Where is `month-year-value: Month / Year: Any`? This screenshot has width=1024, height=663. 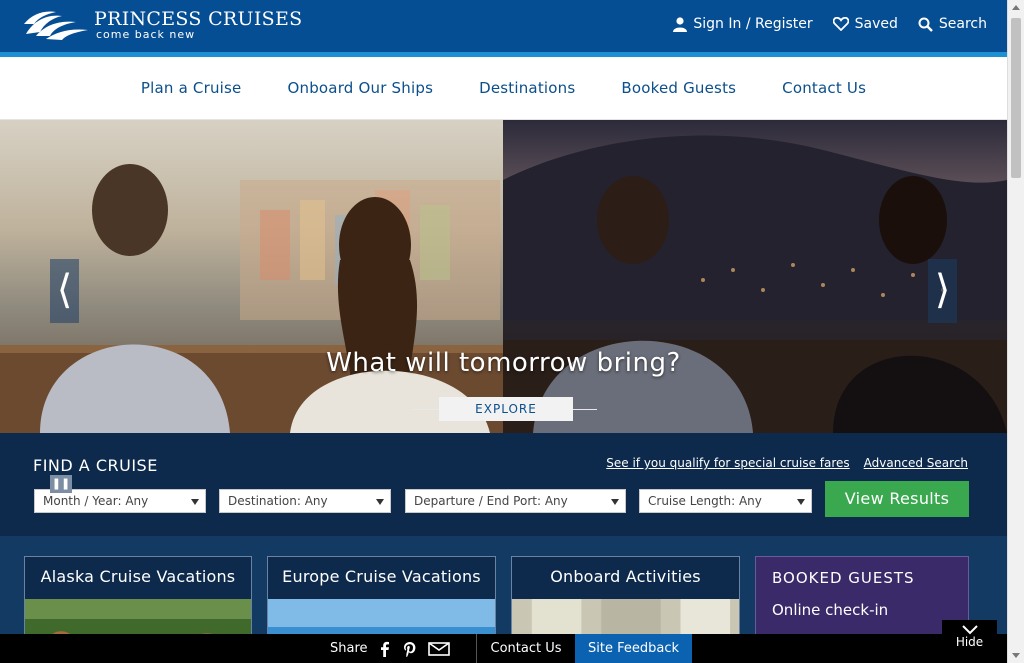 month-year-value: Month / Year: Any is located at coordinates (96, 501).